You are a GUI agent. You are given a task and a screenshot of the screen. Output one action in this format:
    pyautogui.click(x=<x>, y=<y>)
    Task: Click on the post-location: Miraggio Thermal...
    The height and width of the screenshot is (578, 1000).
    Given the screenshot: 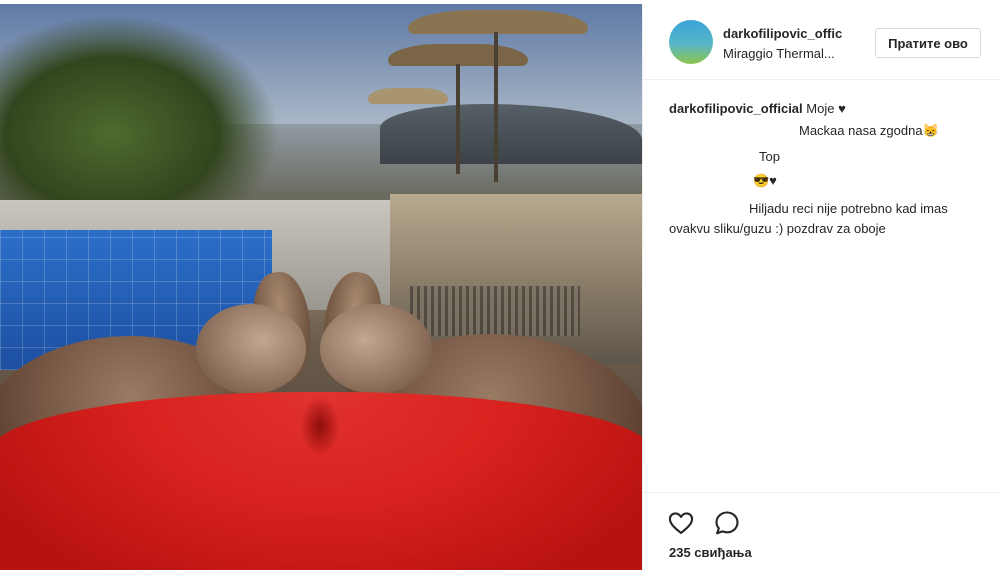 What is the action you would take?
    pyautogui.click(x=779, y=53)
    